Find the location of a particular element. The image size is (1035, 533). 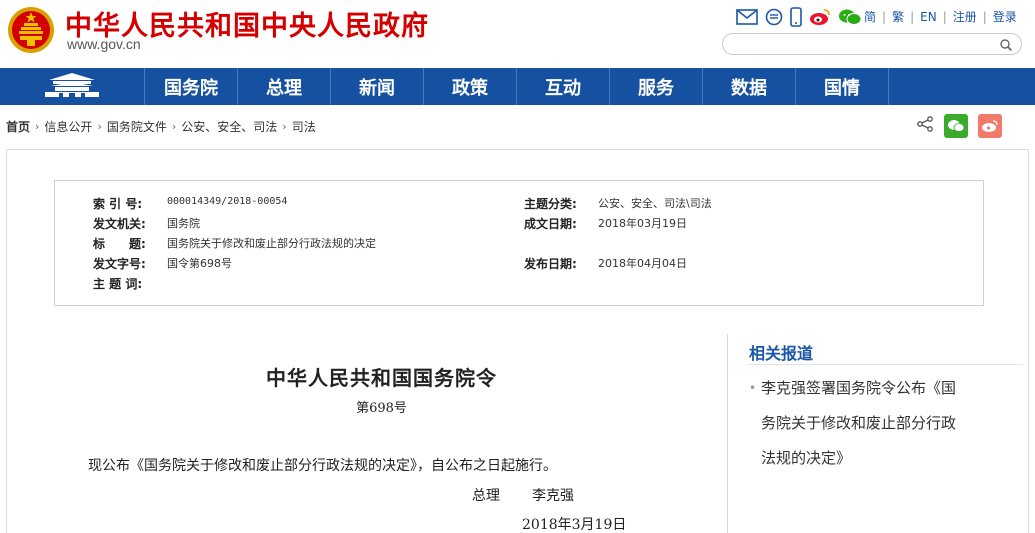

meta-index-label: 索 引 号: is located at coordinates (118, 204).